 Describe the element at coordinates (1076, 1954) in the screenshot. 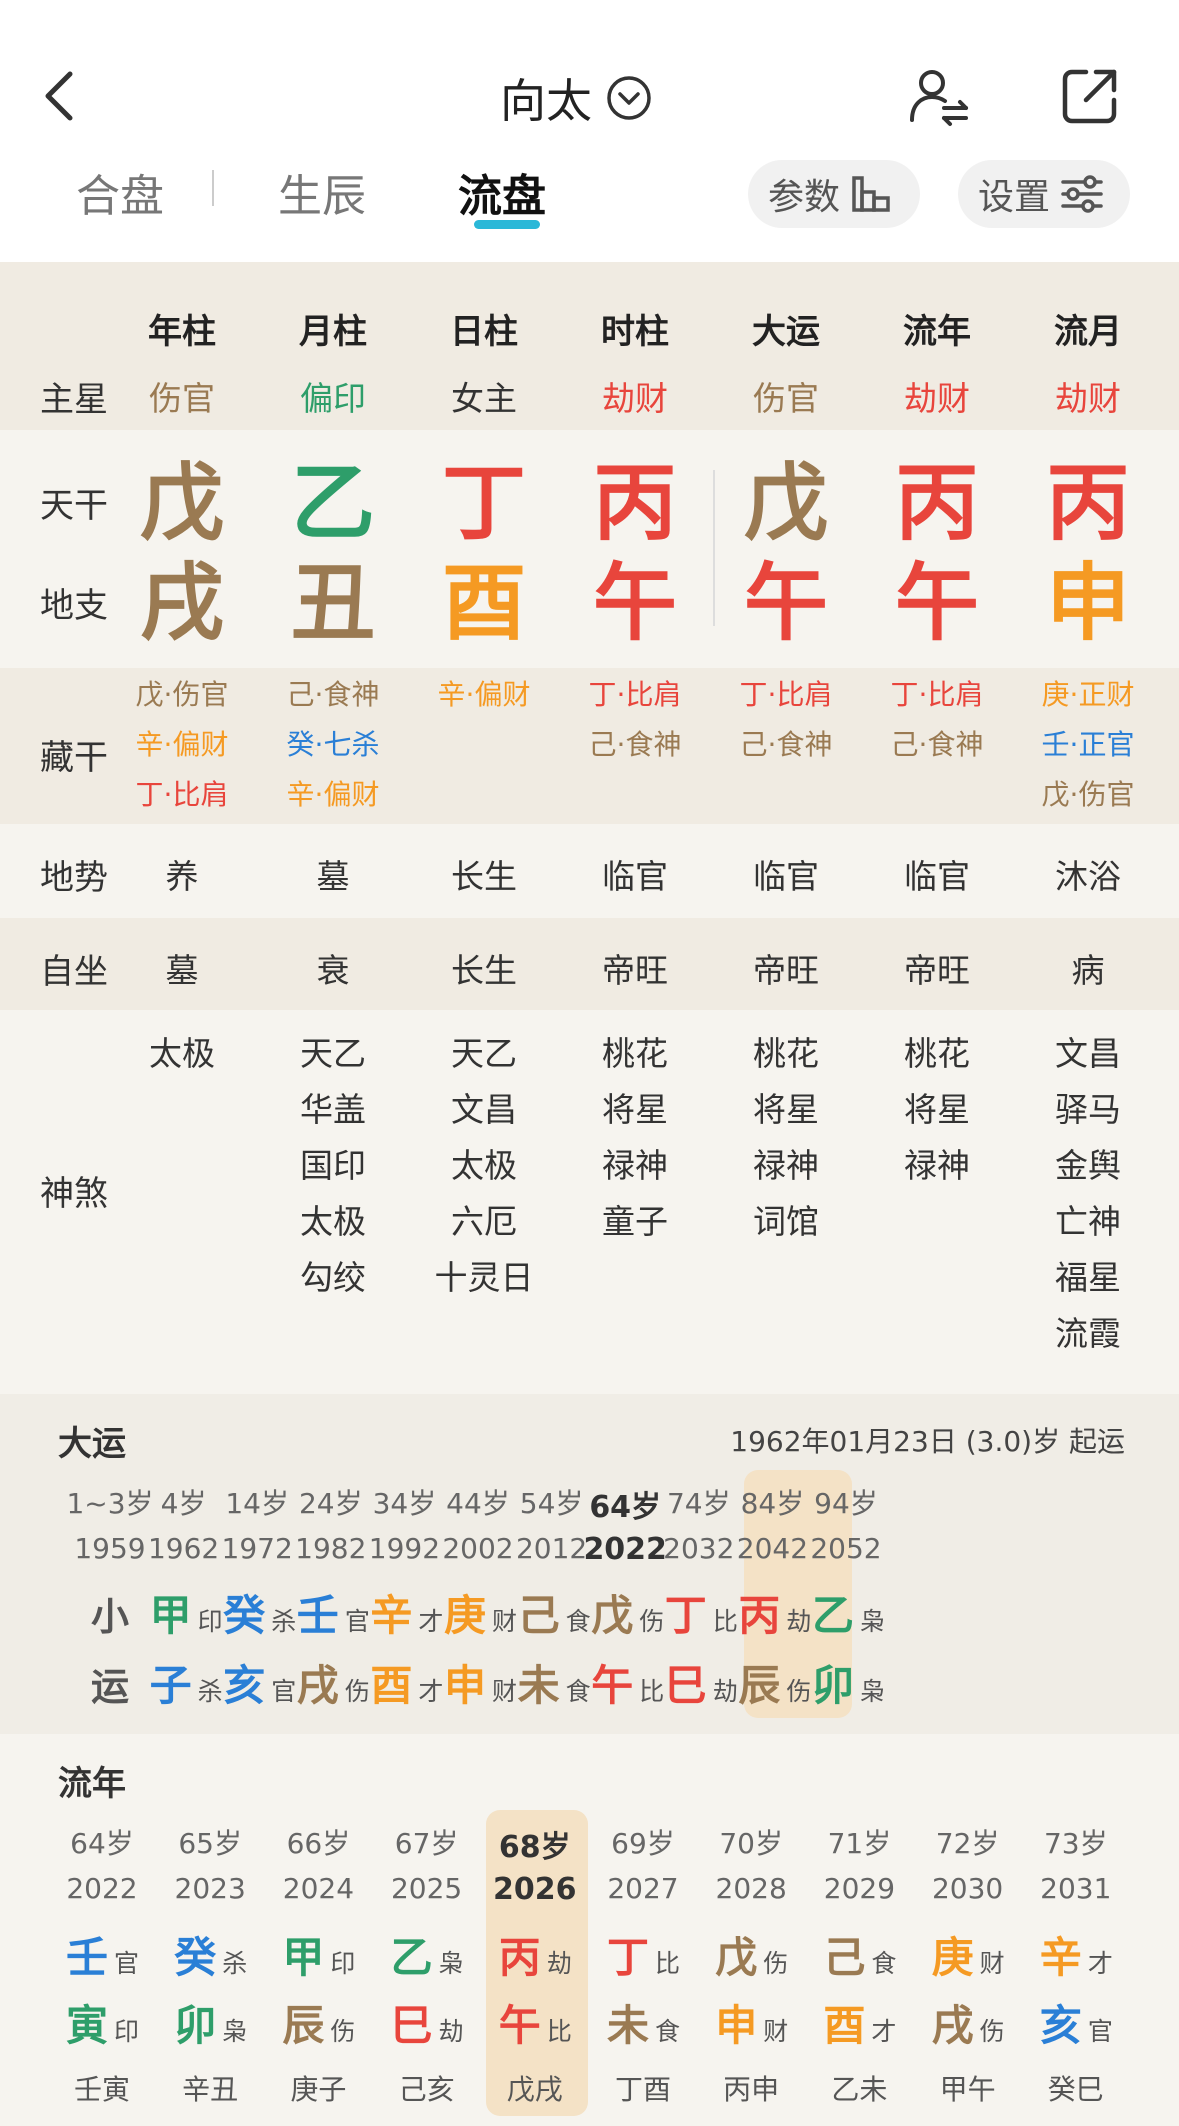

I see `liunian-gan: 辛才` at that location.